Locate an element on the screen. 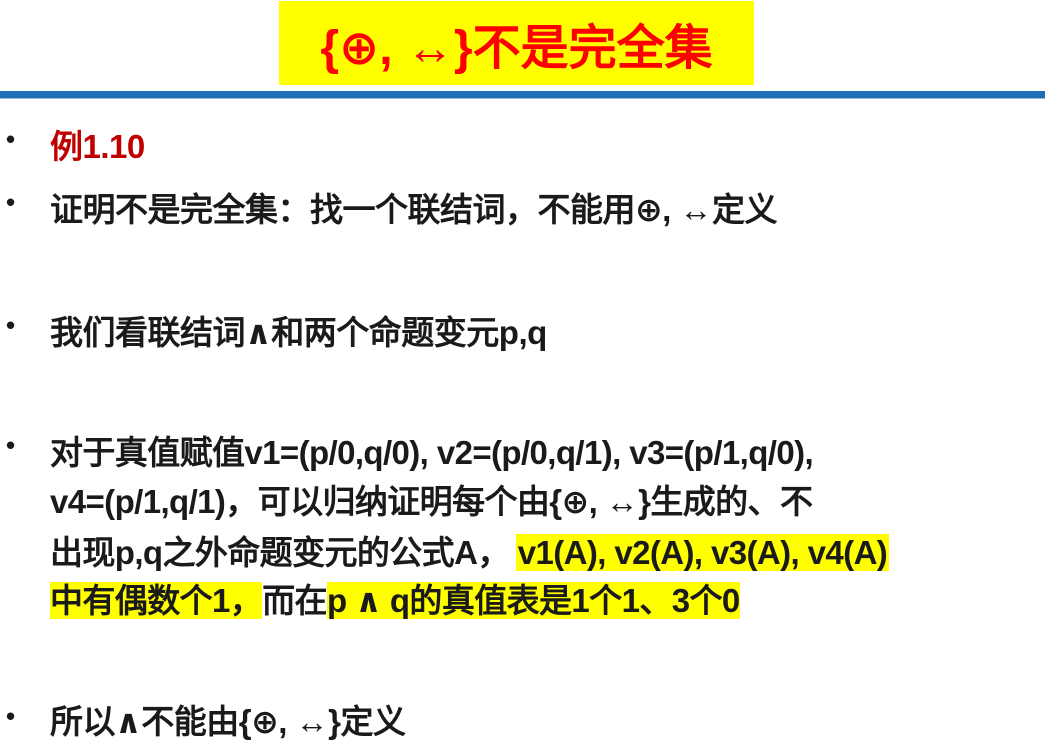 This screenshot has width=1059, height=743. bullet-text-3: 我们看联结词∧和两个命题变元p,q is located at coordinates (298, 332).